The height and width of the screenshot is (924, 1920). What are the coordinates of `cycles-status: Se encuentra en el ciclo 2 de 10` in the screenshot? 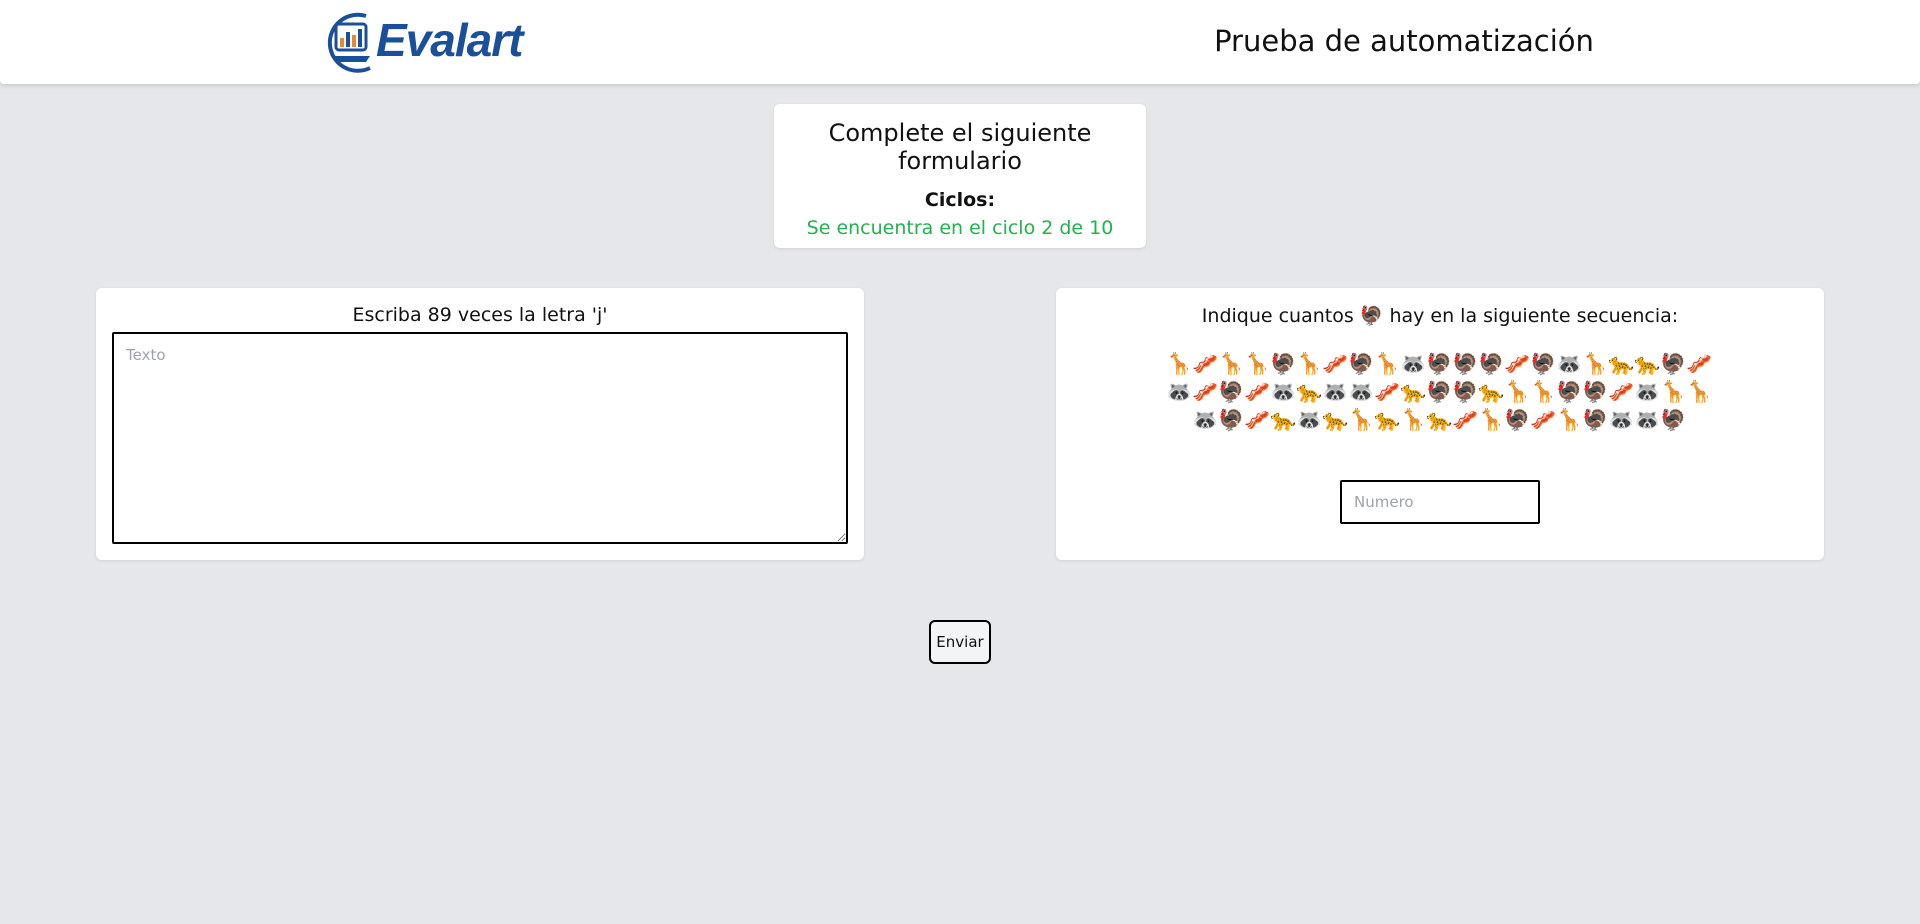 It's located at (960, 228).